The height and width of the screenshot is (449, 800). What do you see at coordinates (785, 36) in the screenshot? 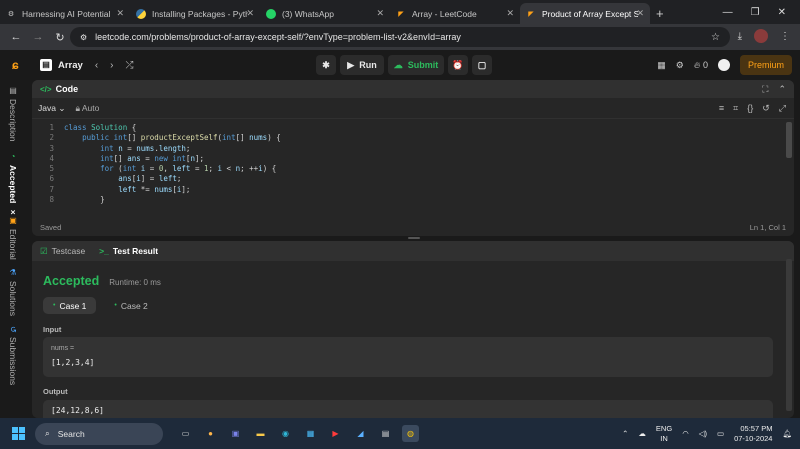
I see `menu-kebab-icon: ⋮` at bounding box center [785, 36].